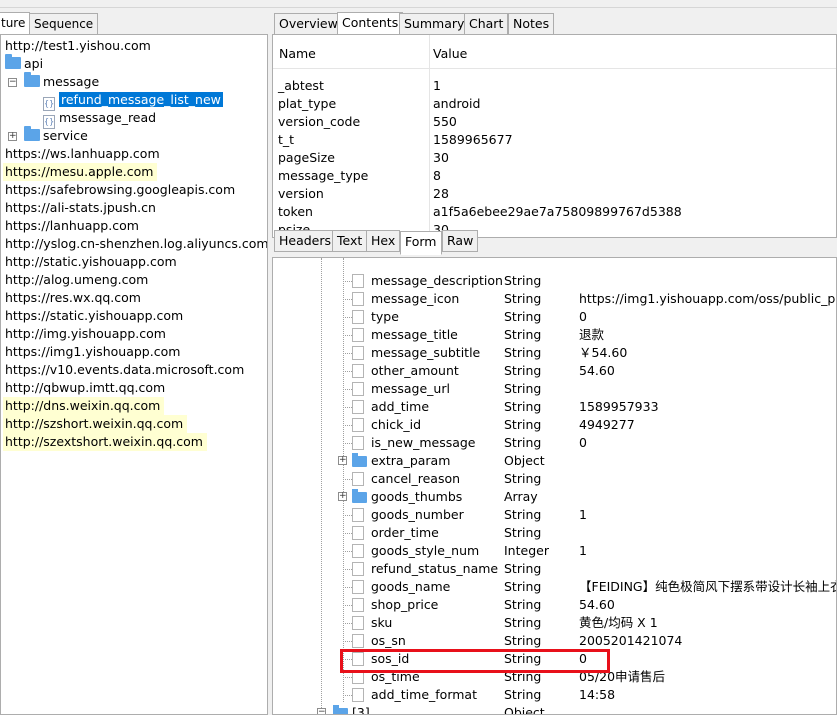  What do you see at coordinates (80, 208) in the screenshot?
I see `host-row: https://ali-stats.jpush.cn` at bounding box center [80, 208].